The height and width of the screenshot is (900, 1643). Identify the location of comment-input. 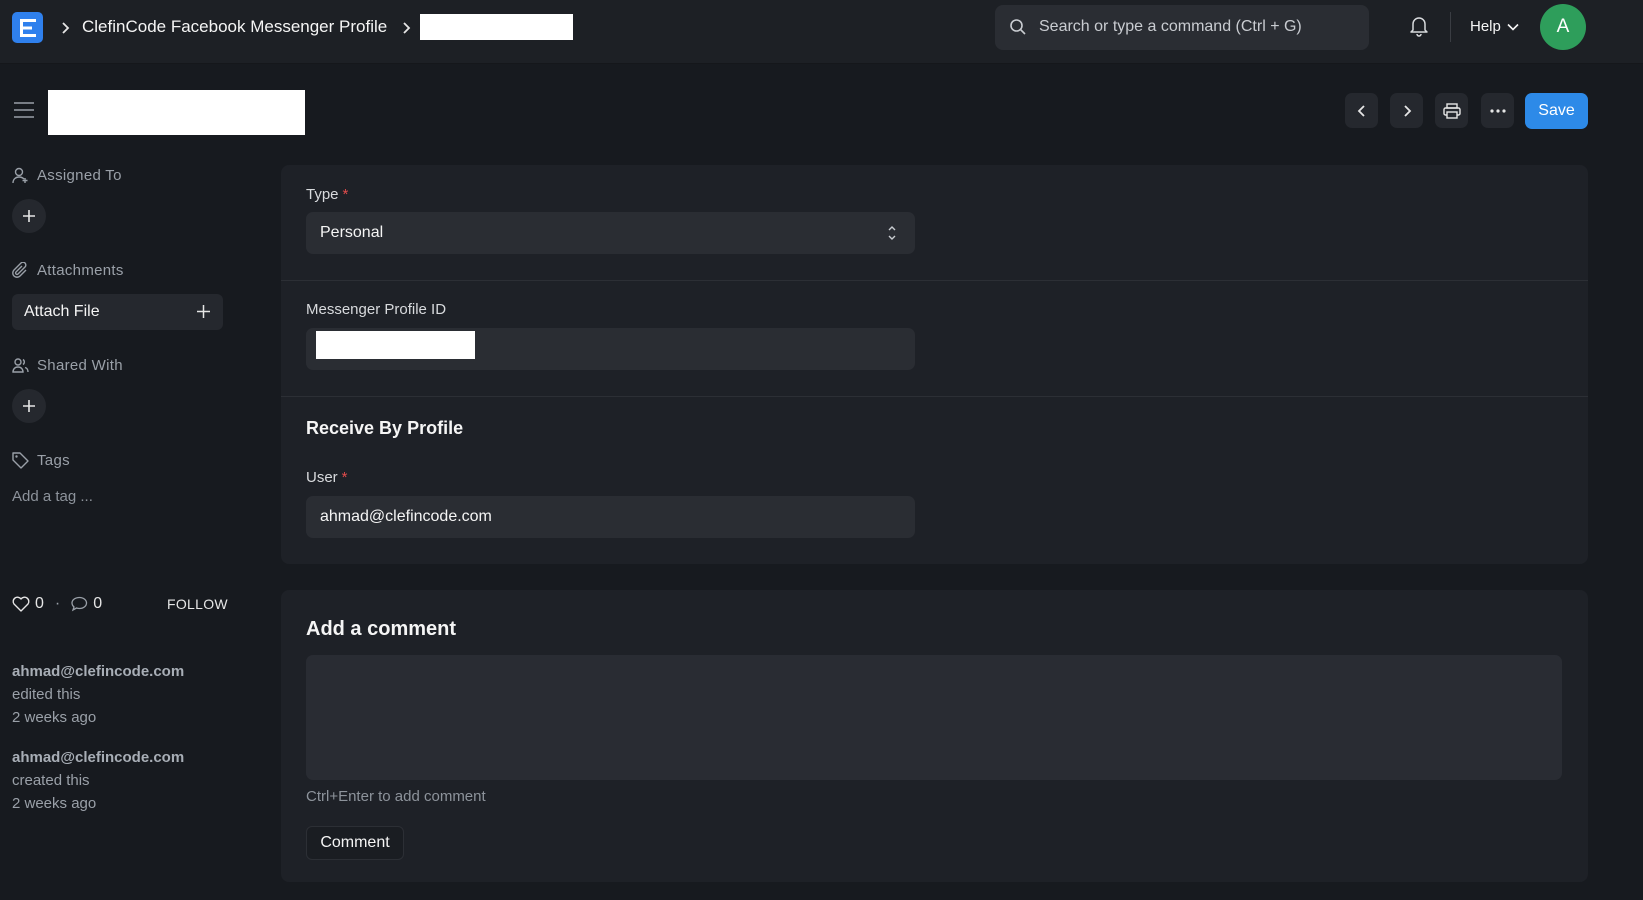
(934, 717).